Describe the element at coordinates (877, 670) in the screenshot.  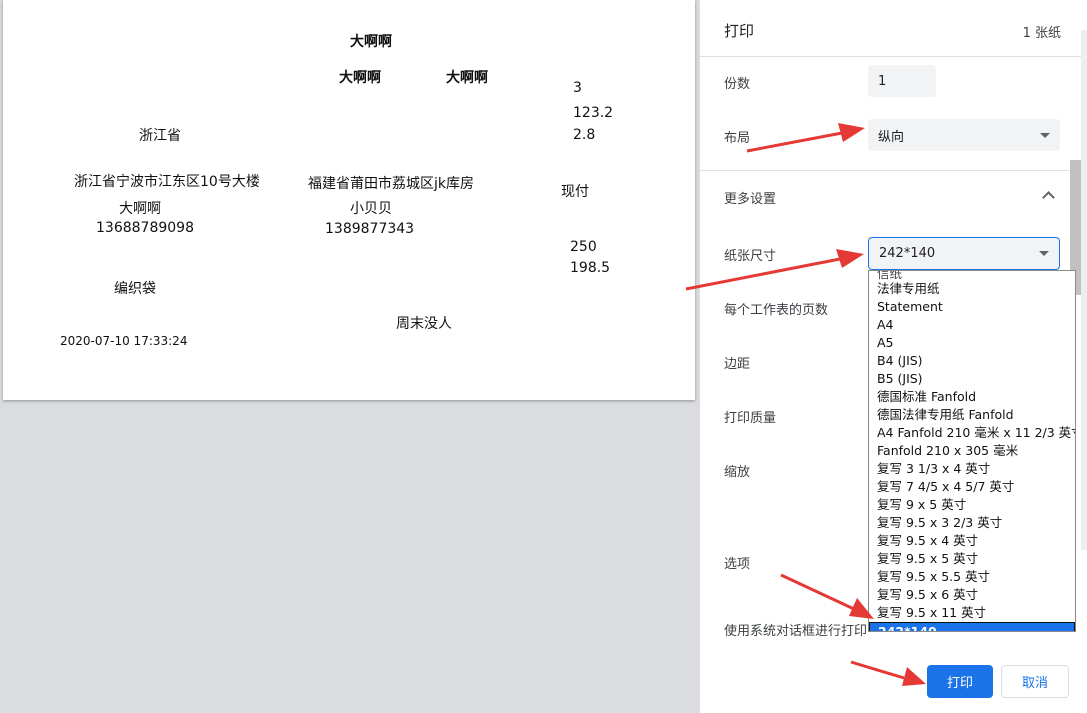
I see `arrow-to-print-button` at that location.